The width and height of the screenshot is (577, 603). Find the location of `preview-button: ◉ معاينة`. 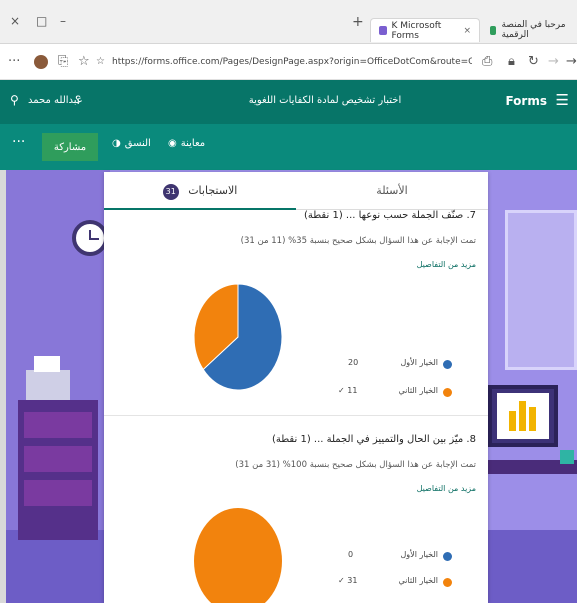

preview-button: ◉ معاينة is located at coordinates (186, 143).